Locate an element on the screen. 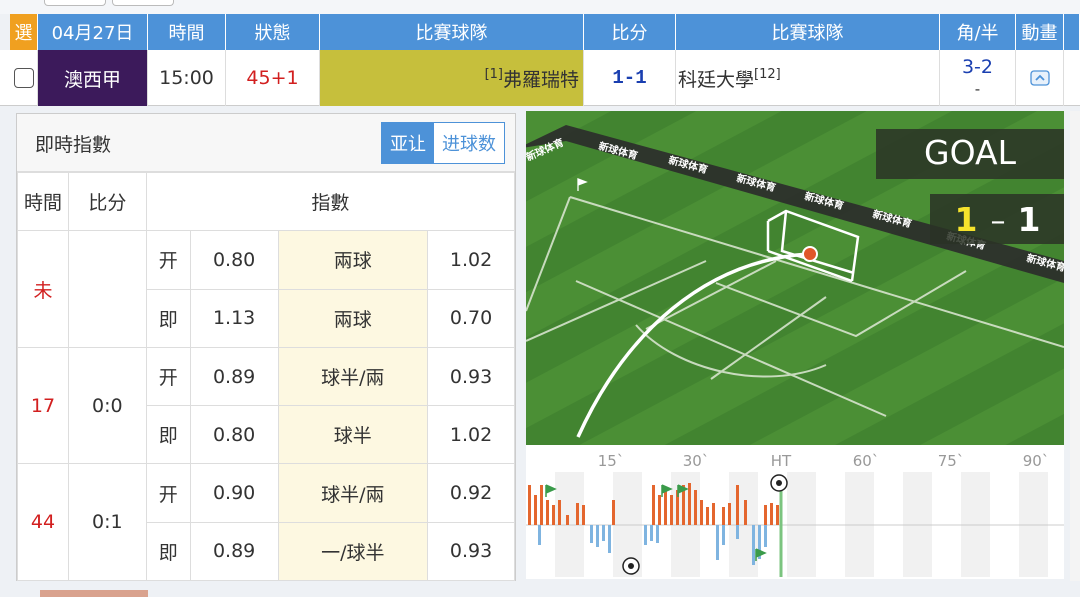  tick-60: 60` is located at coordinates (866, 461).